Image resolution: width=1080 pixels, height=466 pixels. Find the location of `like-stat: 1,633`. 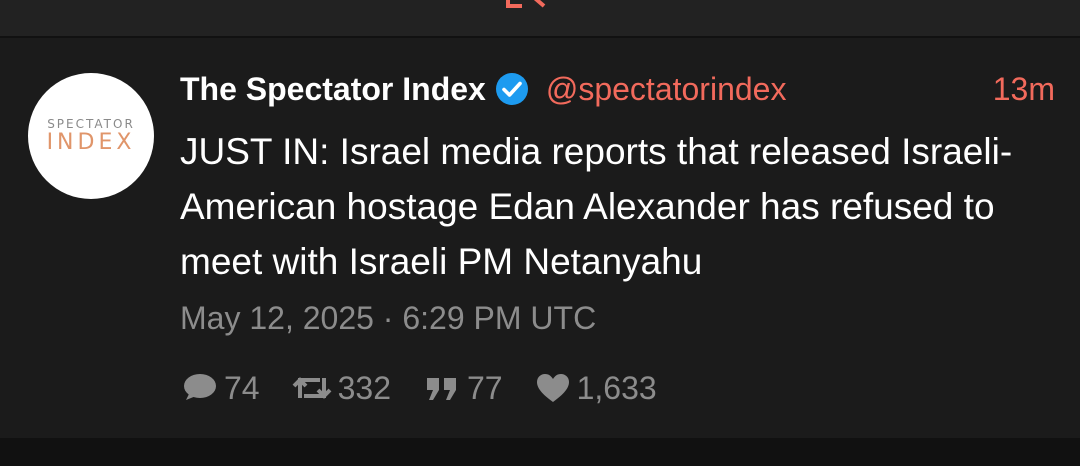

like-stat: 1,633 is located at coordinates (596, 388).